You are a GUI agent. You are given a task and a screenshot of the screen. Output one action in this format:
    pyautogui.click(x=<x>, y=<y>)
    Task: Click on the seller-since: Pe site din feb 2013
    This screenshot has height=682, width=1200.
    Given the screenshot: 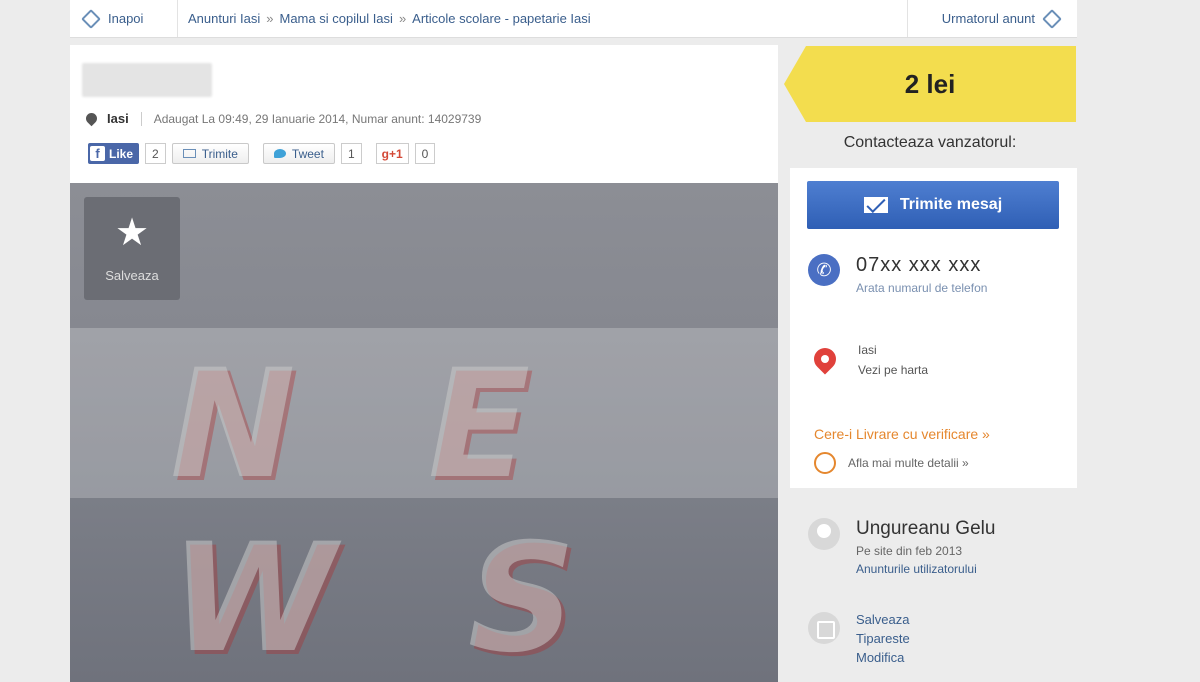 What is the action you would take?
    pyautogui.click(x=909, y=551)
    